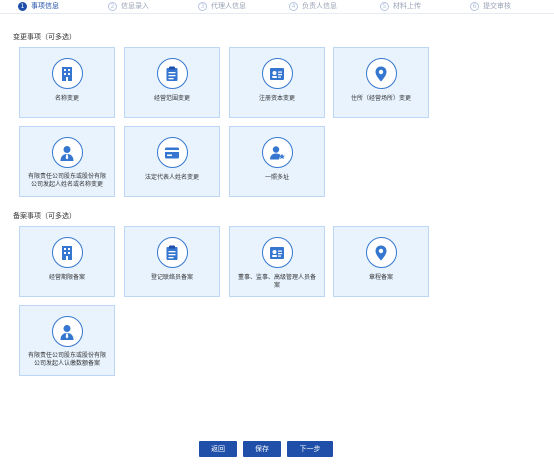 The width and height of the screenshot is (554, 471). Describe the element at coordinates (171, 277) in the screenshot. I see `card-label: 登记联络员备案` at that location.